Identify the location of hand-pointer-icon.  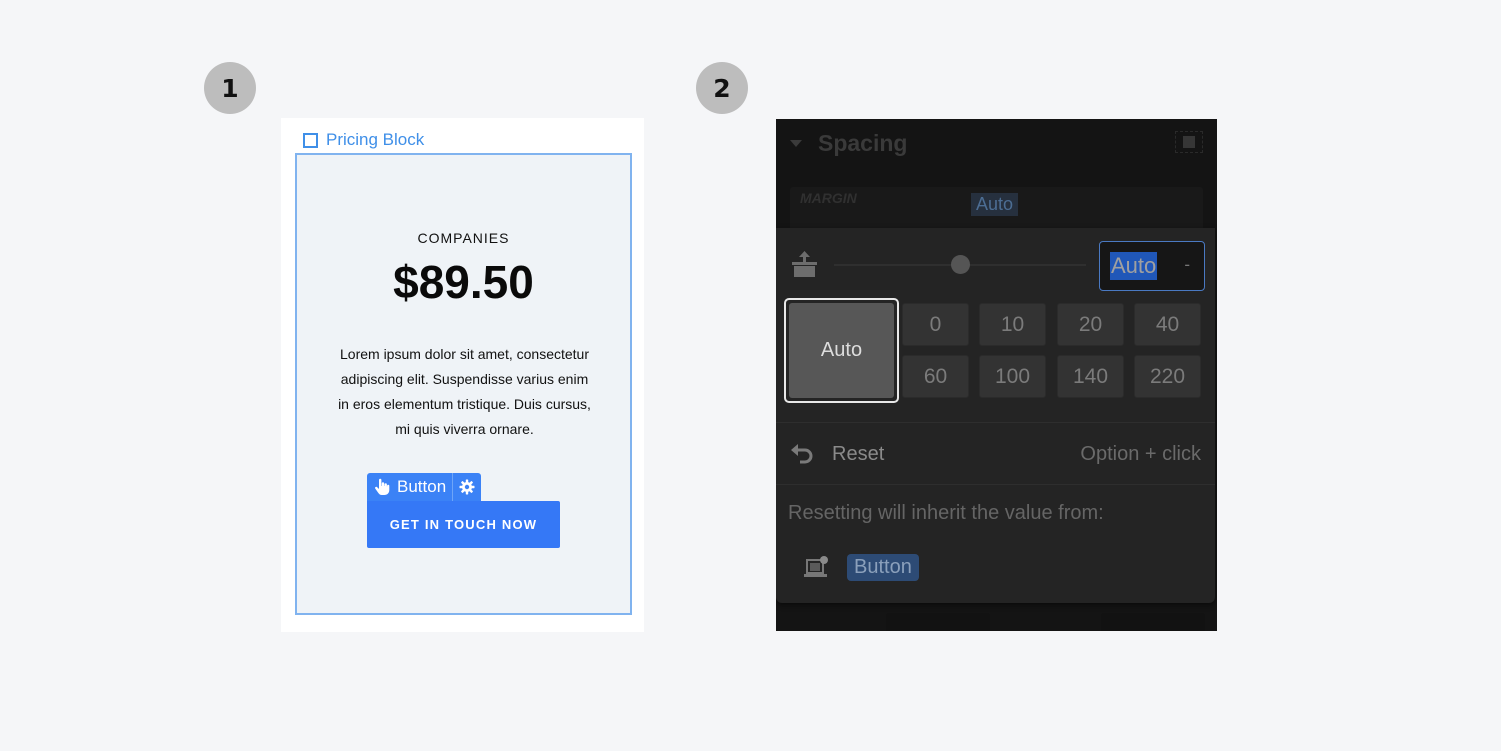
(382, 486).